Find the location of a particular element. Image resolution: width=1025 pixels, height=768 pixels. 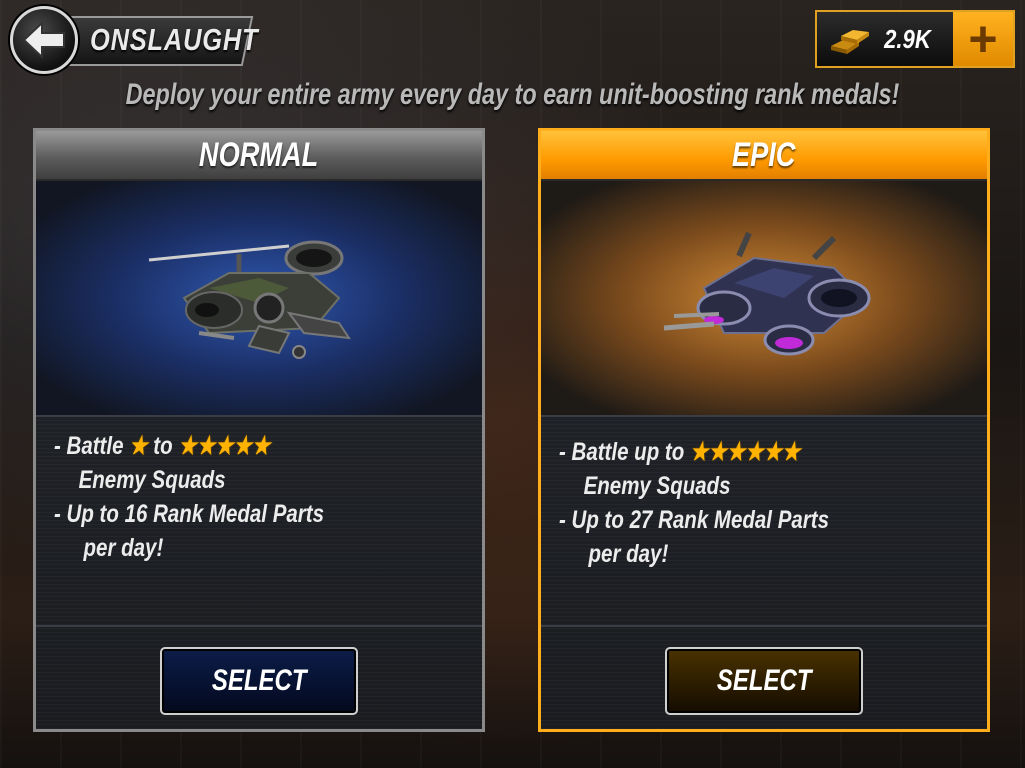

hover-gunship-icon is located at coordinates (767, 293).